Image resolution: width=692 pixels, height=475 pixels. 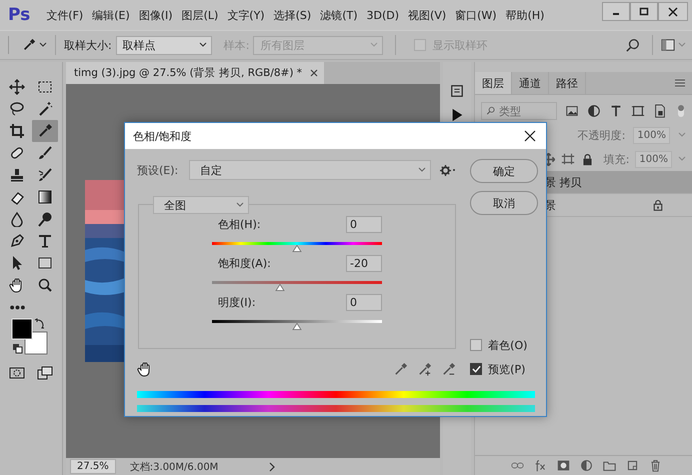 I want to click on history-icon, so click(x=457, y=91).